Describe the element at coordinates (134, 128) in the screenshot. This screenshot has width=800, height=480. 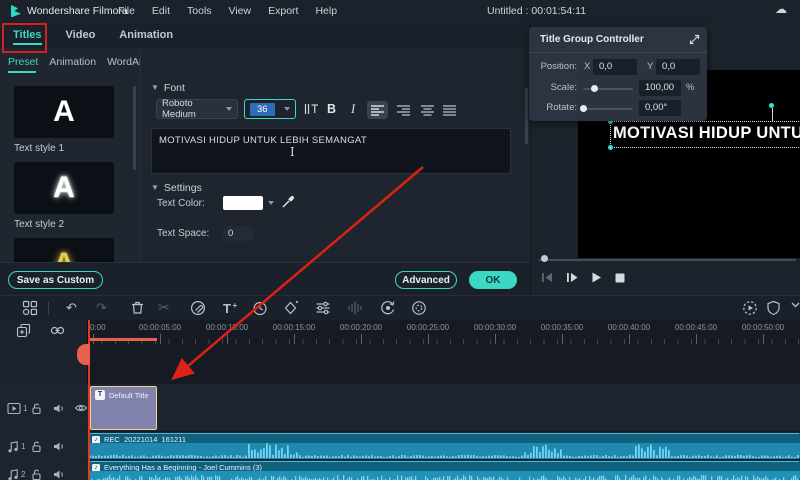
I see `left-panel-scrollbar` at that location.